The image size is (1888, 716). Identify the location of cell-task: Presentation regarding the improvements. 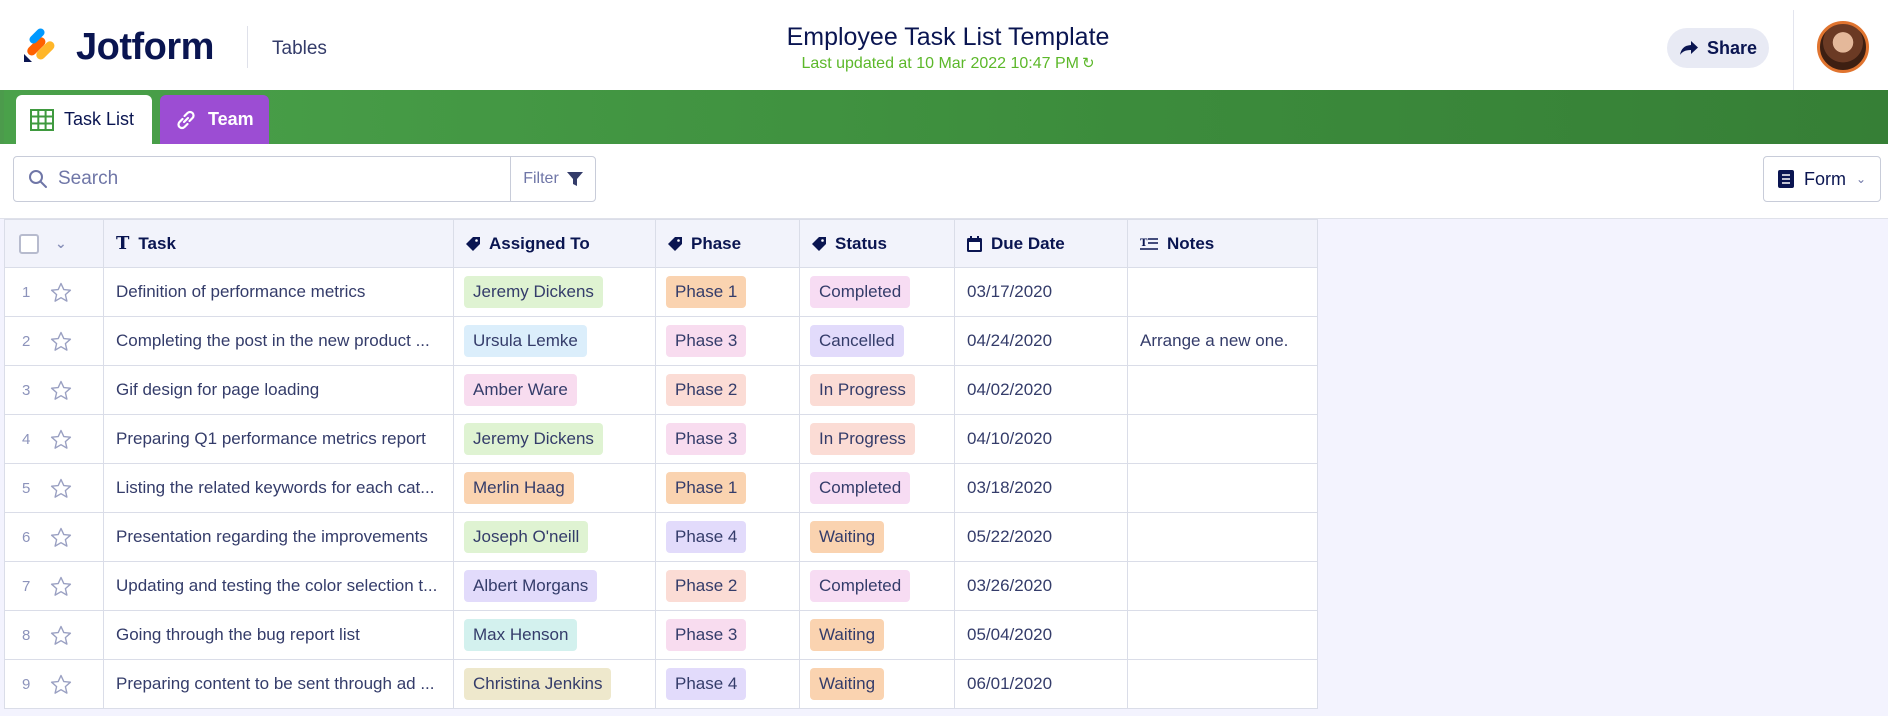
(278, 537).